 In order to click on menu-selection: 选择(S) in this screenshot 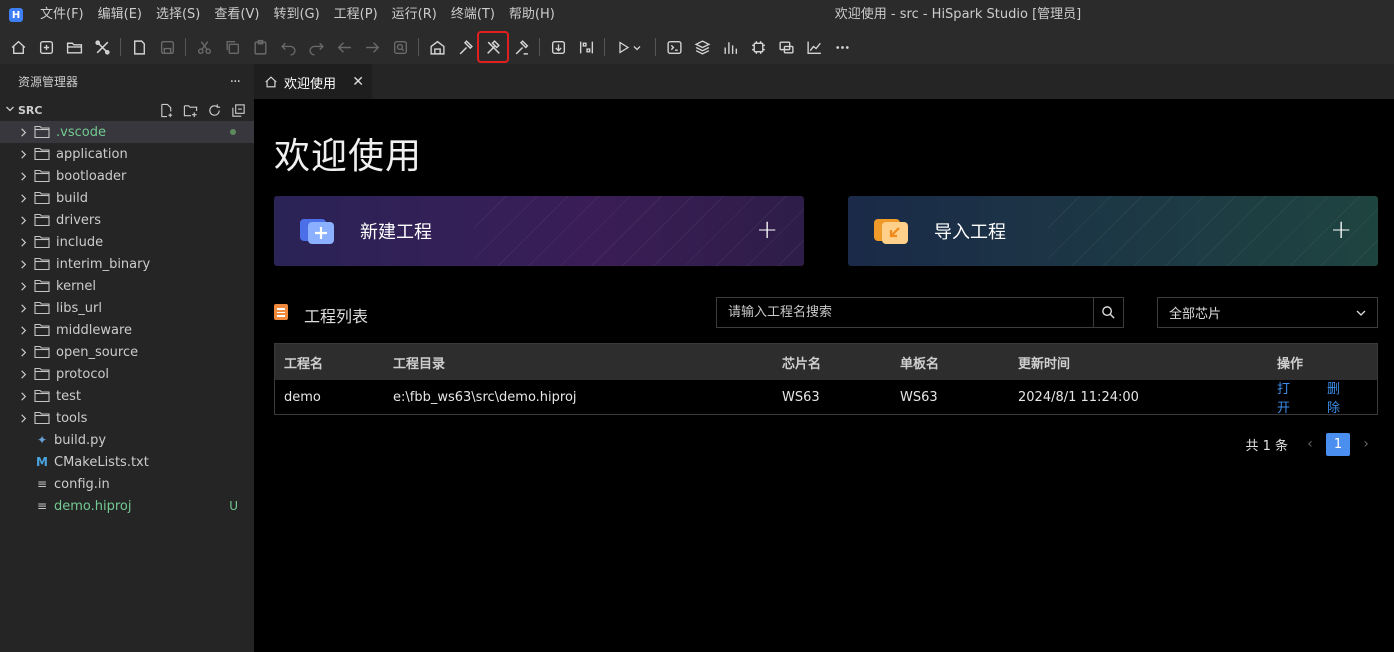, I will do `click(178, 15)`.